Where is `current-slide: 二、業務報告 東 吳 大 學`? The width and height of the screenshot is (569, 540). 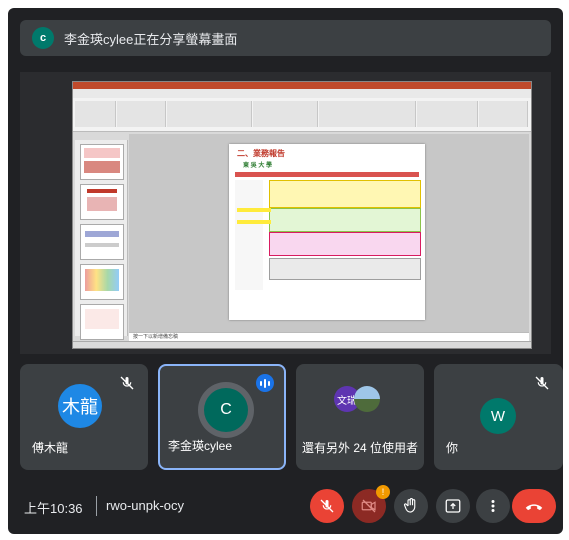
current-slide: 二、業務報告 東 吳 大 學 is located at coordinates (327, 232).